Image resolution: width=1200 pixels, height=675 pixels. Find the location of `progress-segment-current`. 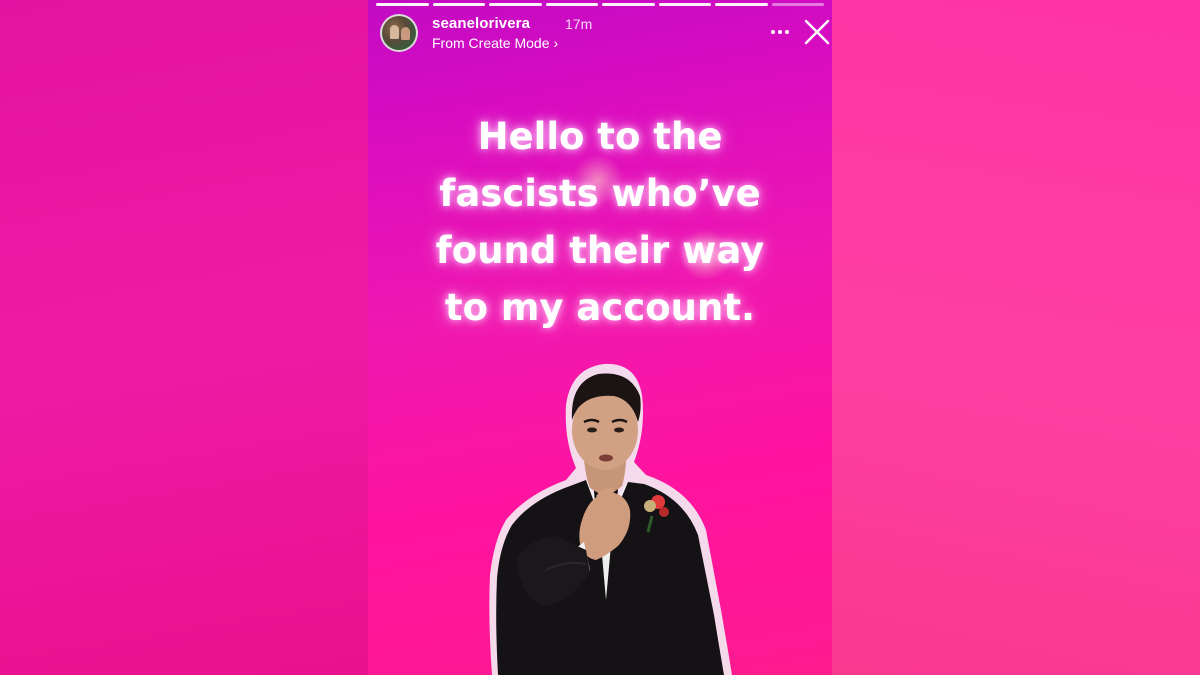

progress-segment-current is located at coordinates (797, 4).